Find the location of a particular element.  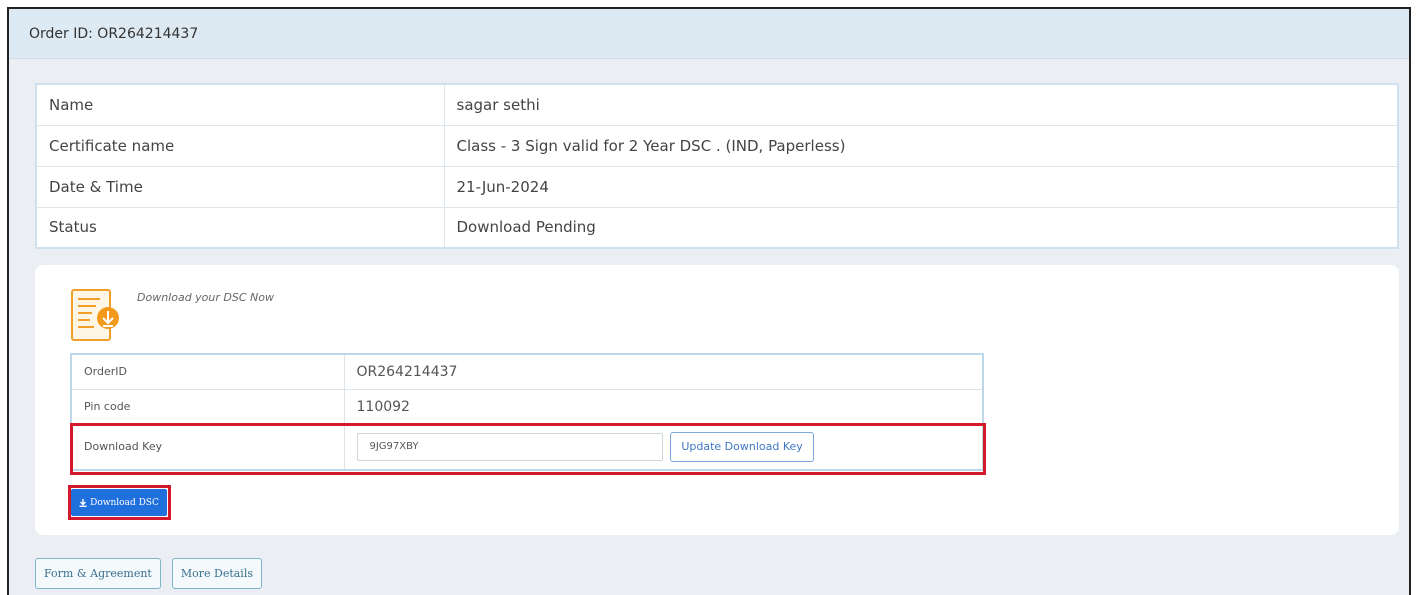

table-row: Download Key Update Download Key is located at coordinates (527, 447).